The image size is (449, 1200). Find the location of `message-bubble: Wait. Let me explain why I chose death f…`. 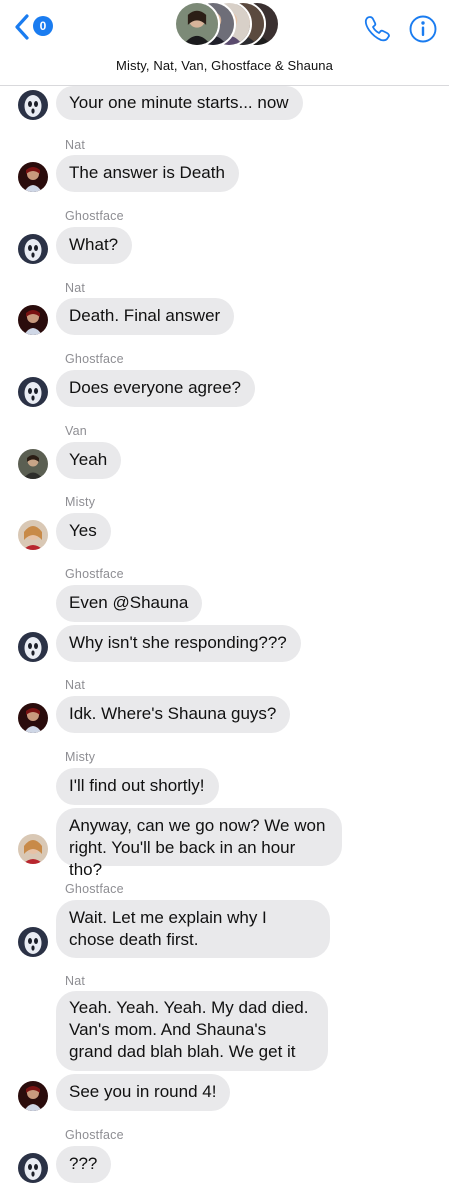

message-bubble: Wait. Let me explain why I chose death f… is located at coordinates (193, 929).